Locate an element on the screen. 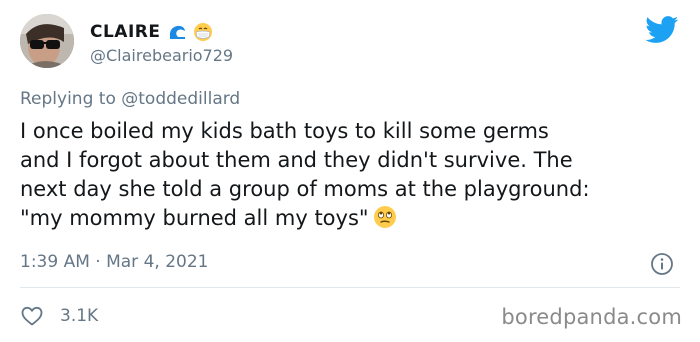 The image size is (700, 342). divider is located at coordinates (350, 287).